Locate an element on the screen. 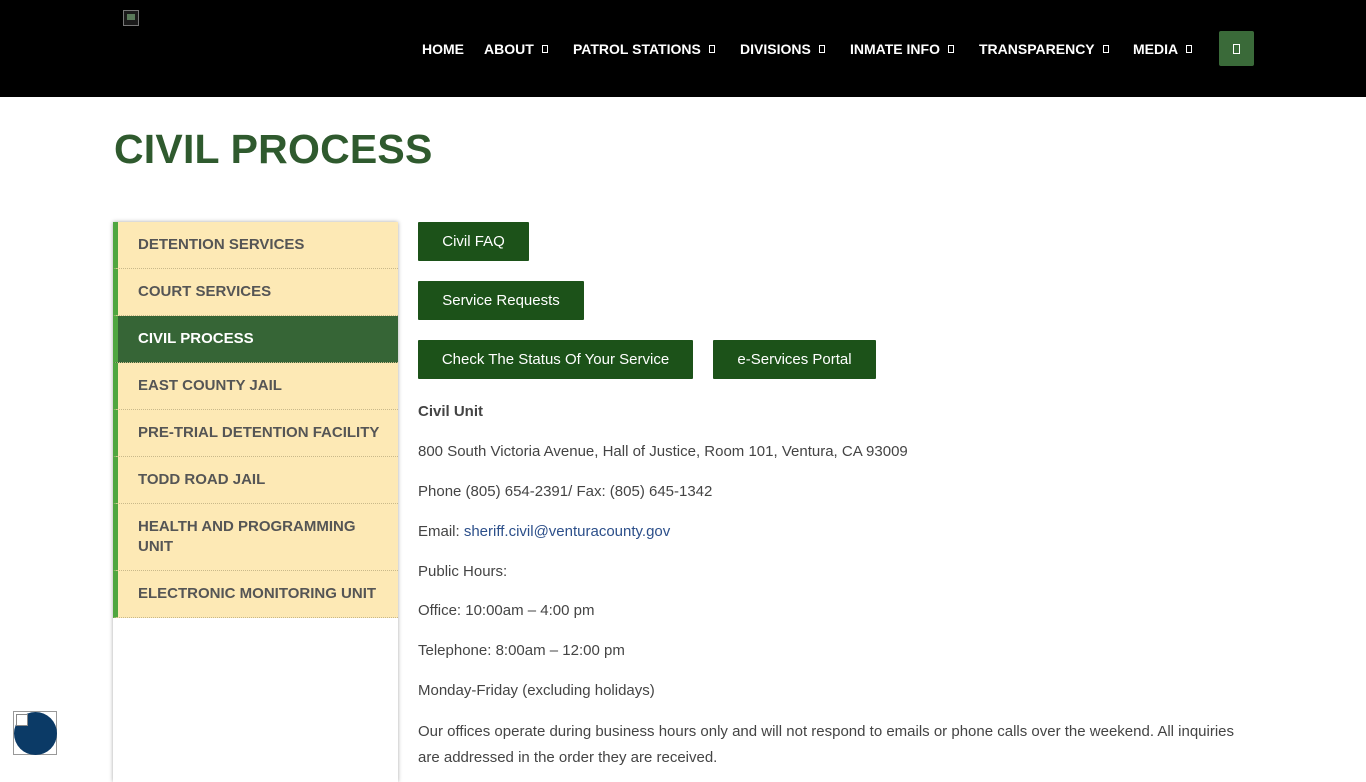 The image size is (1366, 782). sidebar-item-todd-road-jail: TODD ROAD JAIL is located at coordinates (255, 480).